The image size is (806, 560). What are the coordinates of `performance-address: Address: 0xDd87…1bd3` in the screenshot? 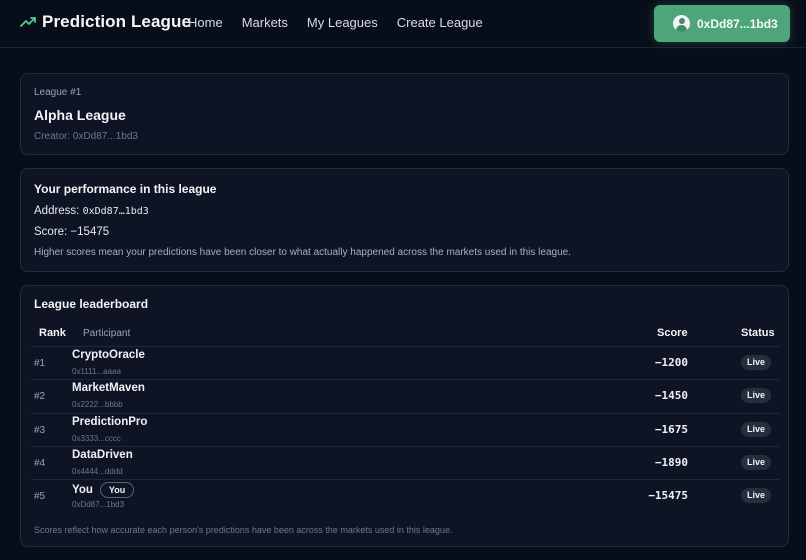 It's located at (91, 211).